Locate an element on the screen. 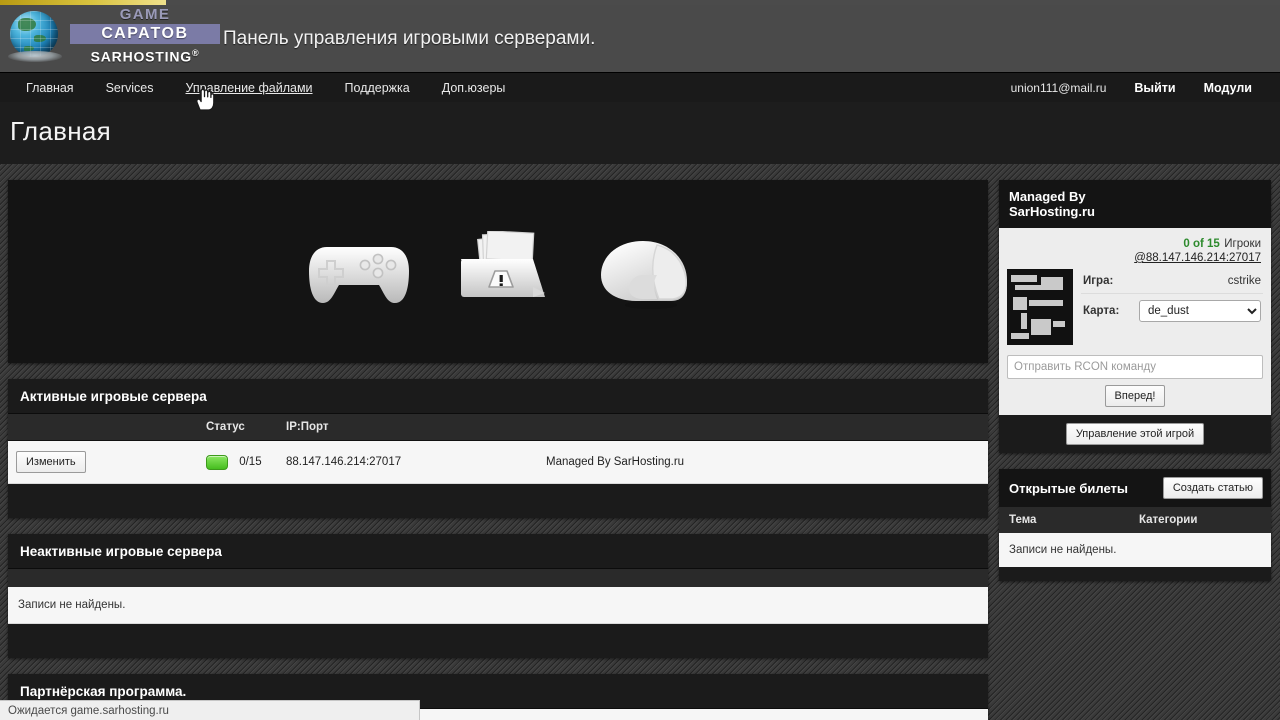  server-ip-link: @88.147.146.214:27017 is located at coordinates (1134, 258).